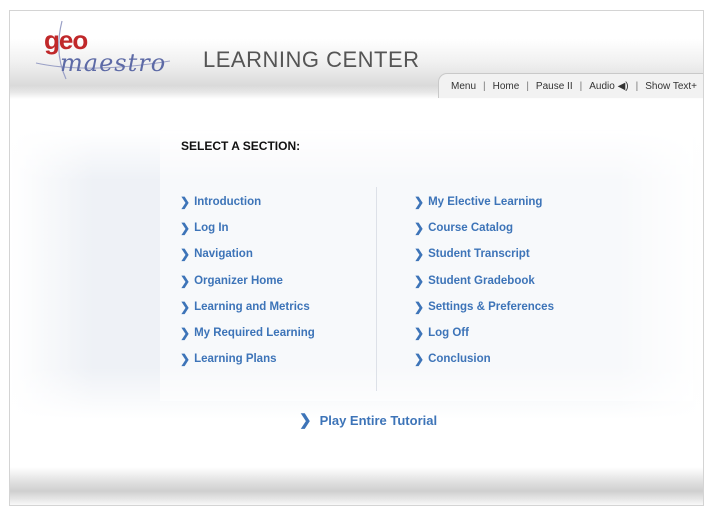 This screenshot has width=705, height=531. I want to click on section-link-label: Course Catalog, so click(471, 228).